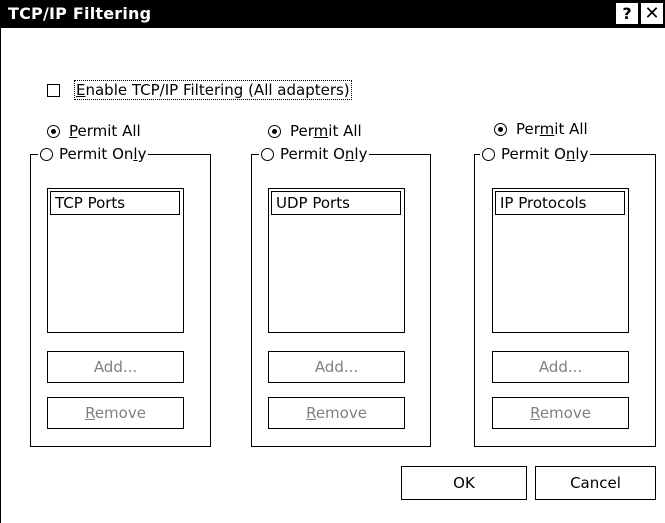 The height and width of the screenshot is (523, 665). I want to click on udp-permit-all-radio-dot, so click(274, 131).